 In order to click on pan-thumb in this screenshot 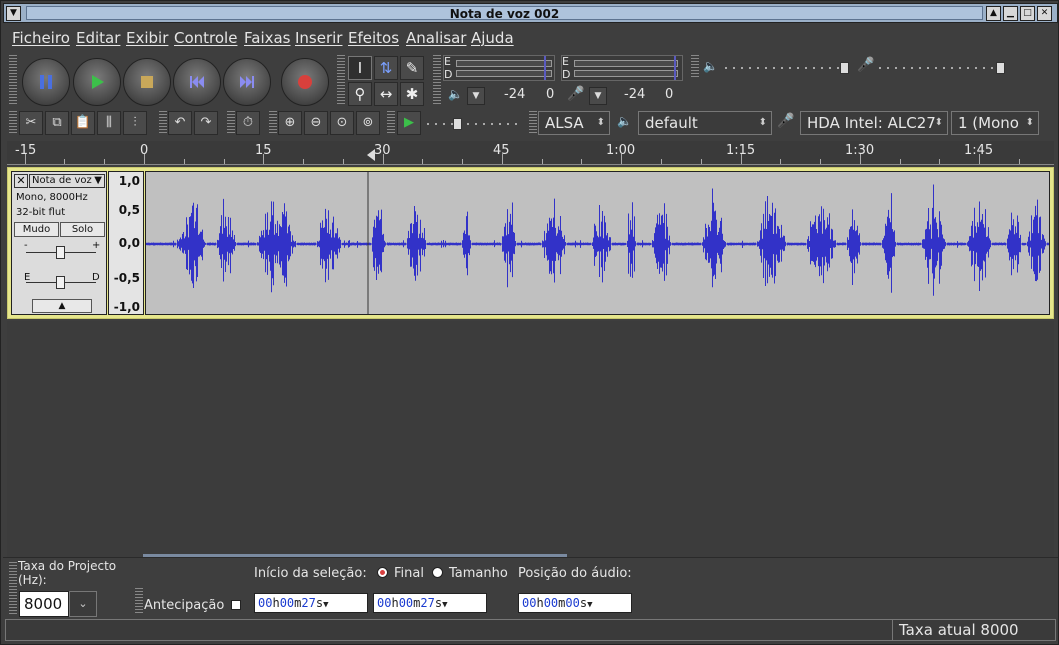, I will do `click(60, 282)`.